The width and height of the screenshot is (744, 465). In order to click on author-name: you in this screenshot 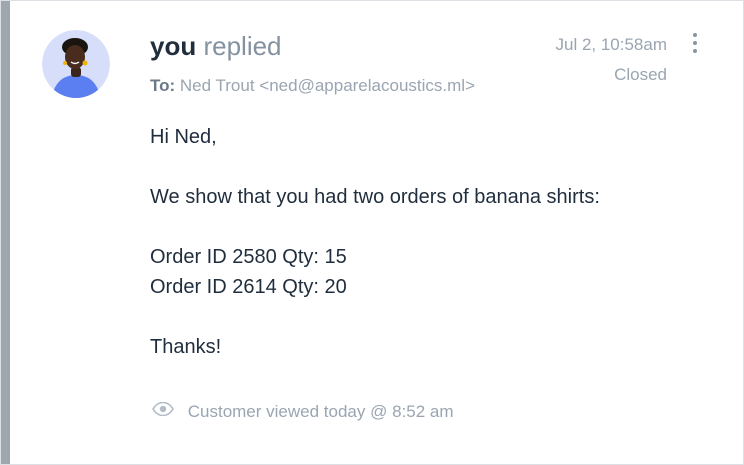, I will do `click(173, 46)`.